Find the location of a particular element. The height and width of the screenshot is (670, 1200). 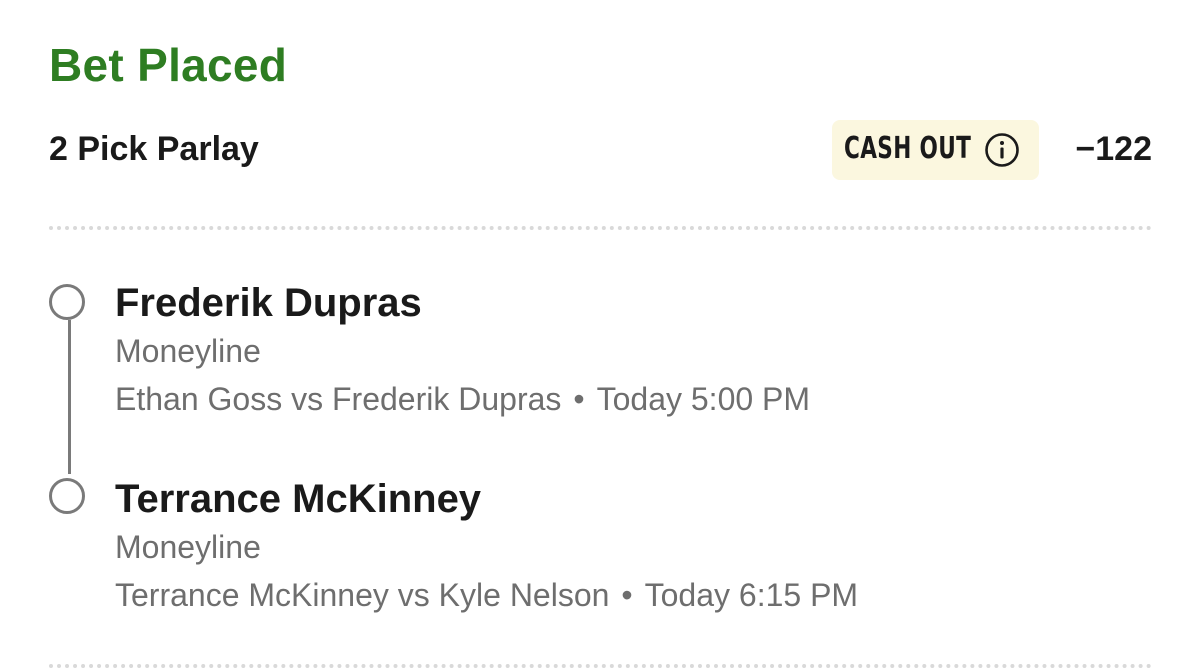

leg-selection: Frederik Dupras is located at coordinates (268, 303).